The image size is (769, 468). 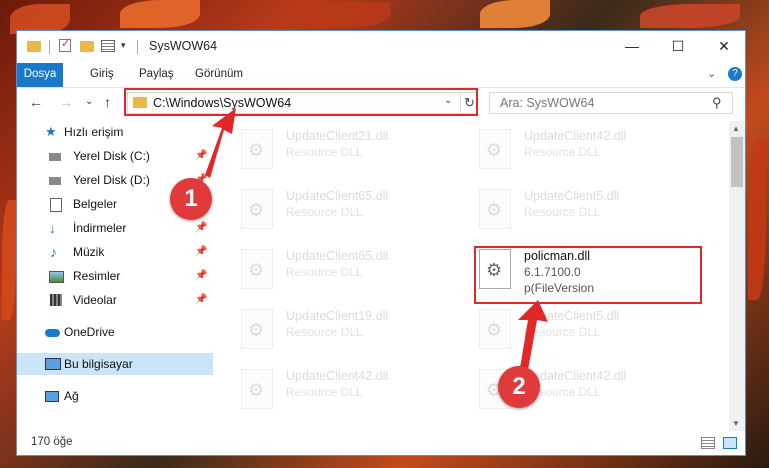 I want to click on search-box: Ara: SysWOW64 ⚲, so click(x=611, y=103).